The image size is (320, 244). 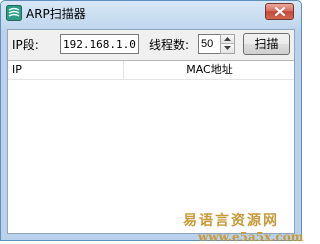 What do you see at coordinates (209, 44) in the screenshot?
I see `thread-count-input` at bounding box center [209, 44].